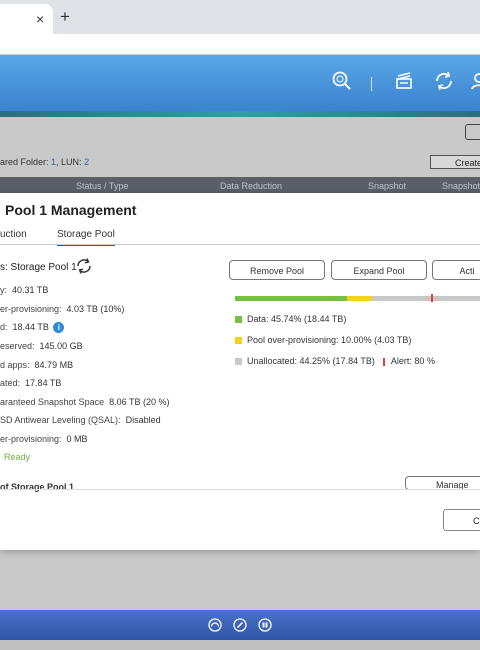 This screenshot has height=650, width=480. Describe the element at coordinates (387, 186) in the screenshot. I see `column-snapshot: Snapshot` at that location.